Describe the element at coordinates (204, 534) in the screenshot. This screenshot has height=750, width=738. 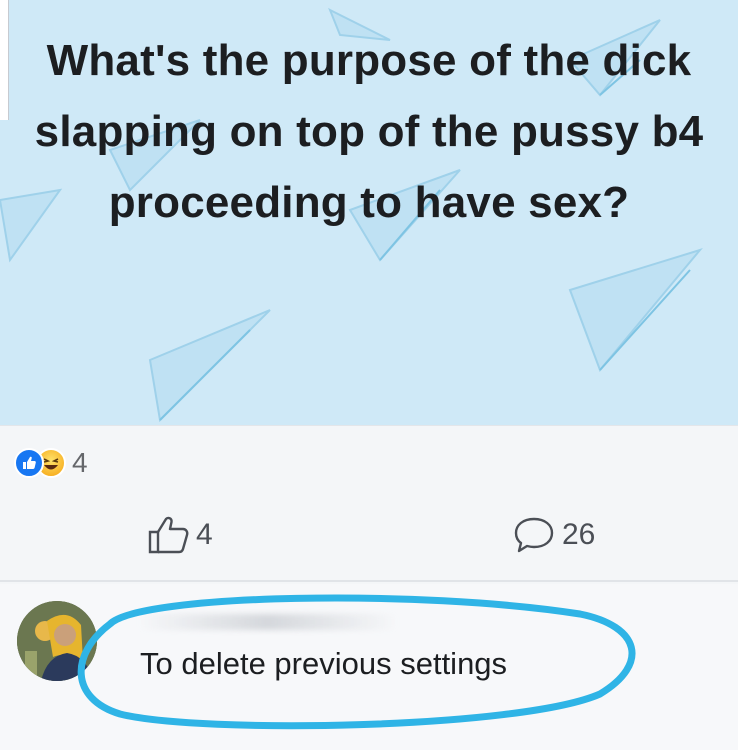
I see `like-count: 4` at that location.